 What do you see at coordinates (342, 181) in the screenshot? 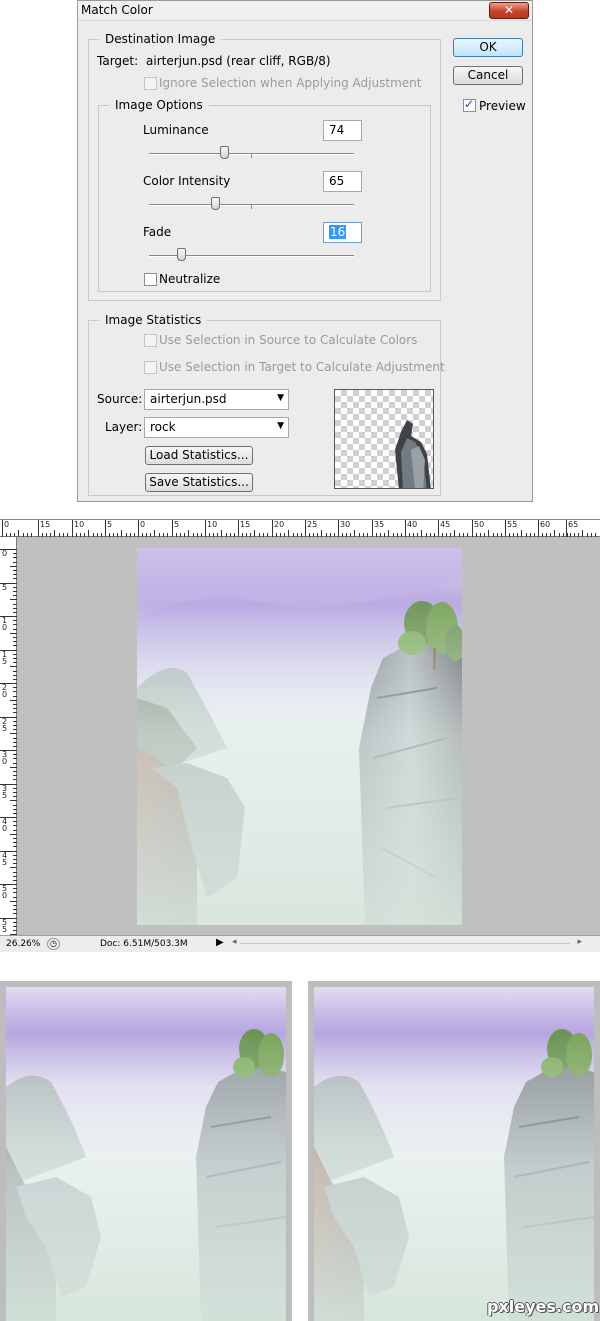
I see `color-intensity-input: 65` at bounding box center [342, 181].